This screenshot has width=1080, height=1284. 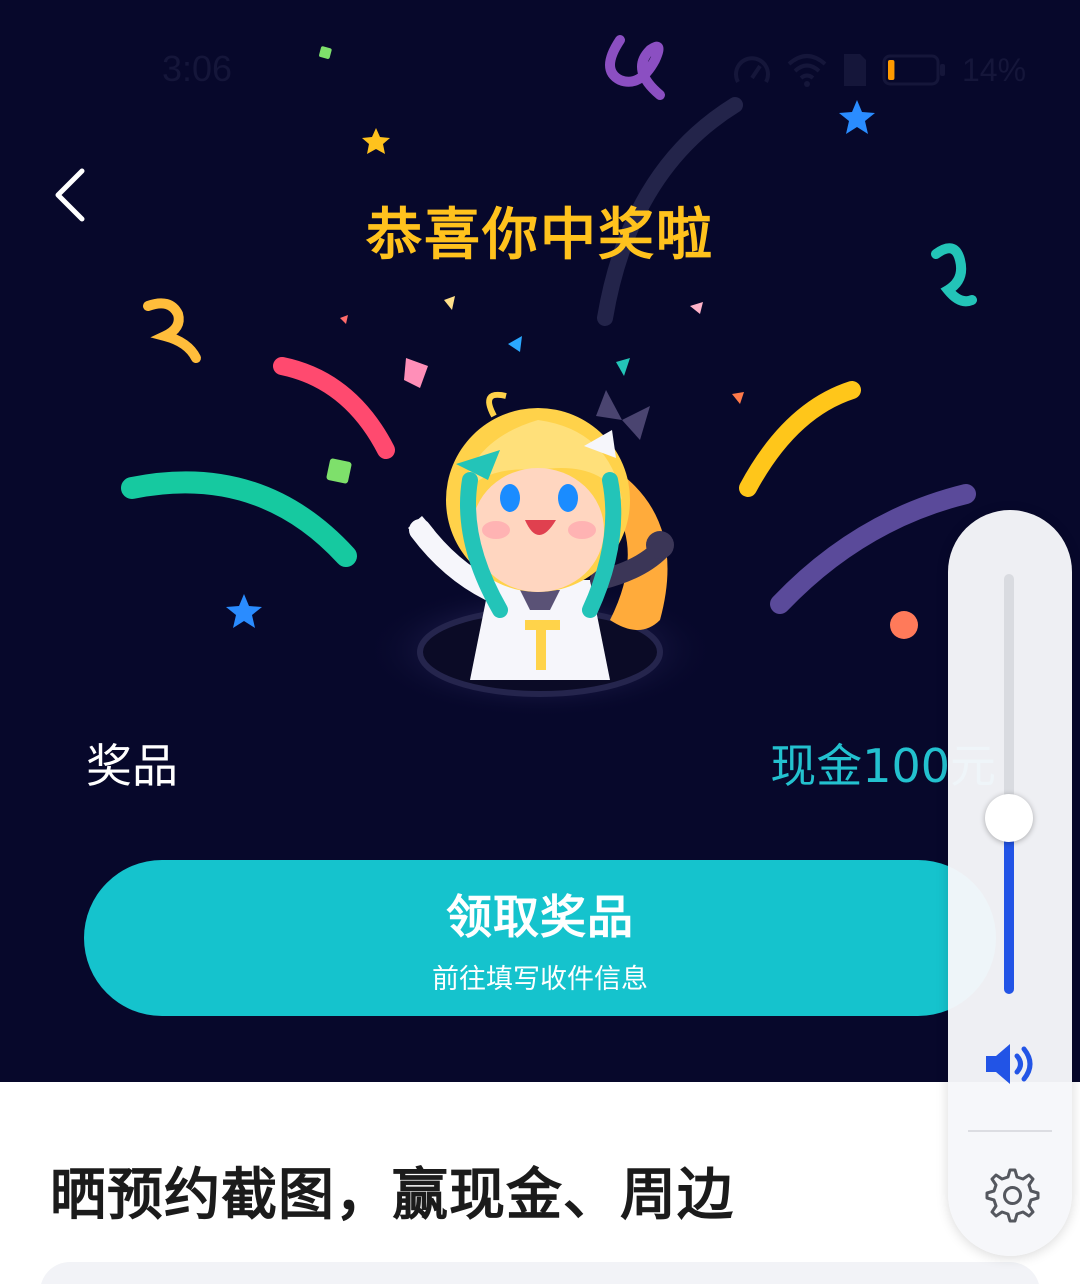 What do you see at coordinates (807, 70) in the screenshot?
I see `wifi-icon` at bounding box center [807, 70].